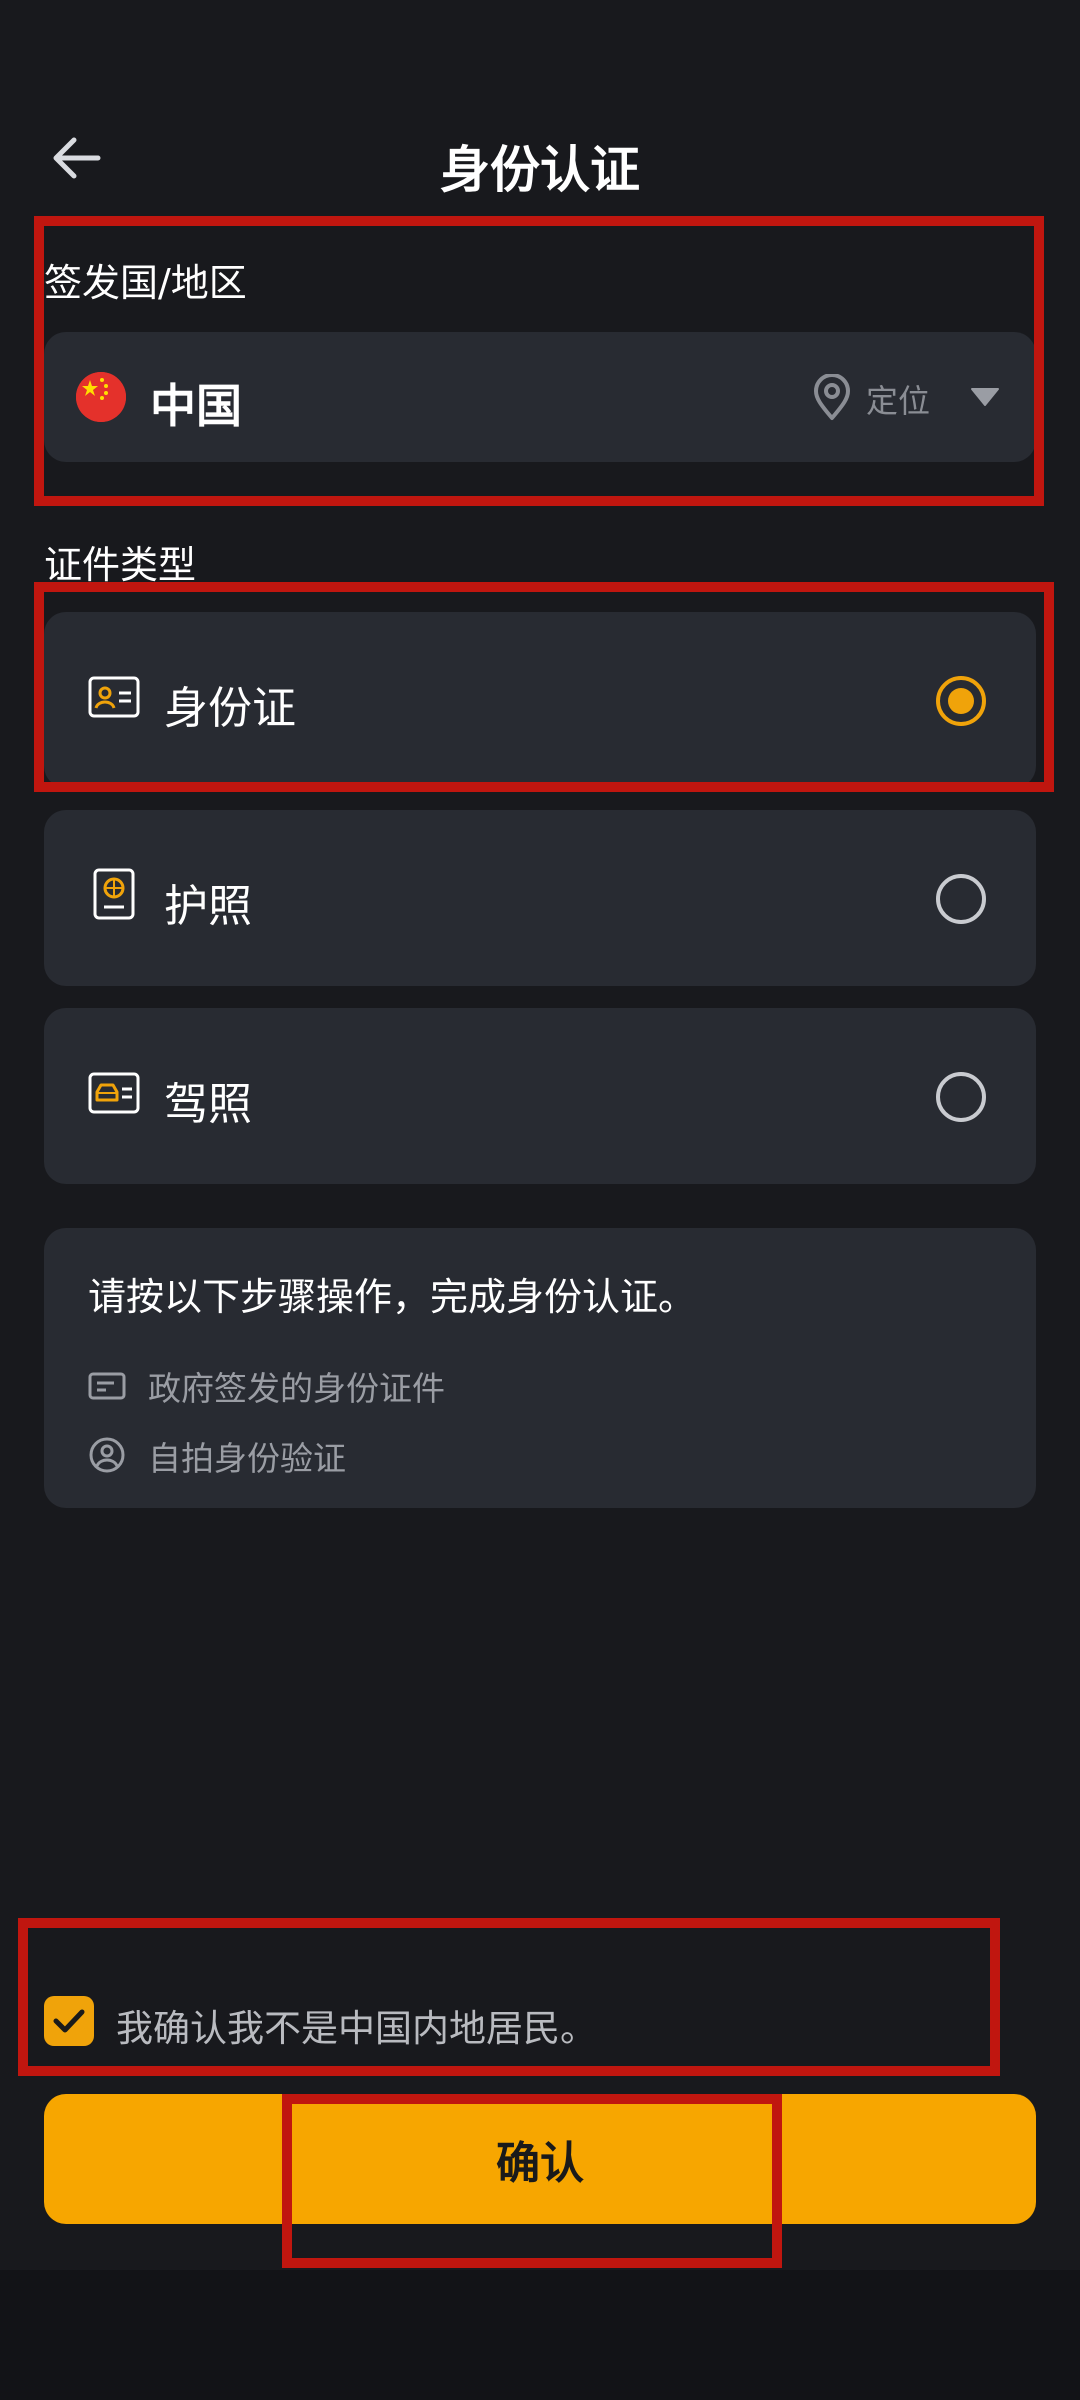 This screenshot has width=1080, height=2400. I want to click on document-type-label: 证件类型, so click(120, 565).